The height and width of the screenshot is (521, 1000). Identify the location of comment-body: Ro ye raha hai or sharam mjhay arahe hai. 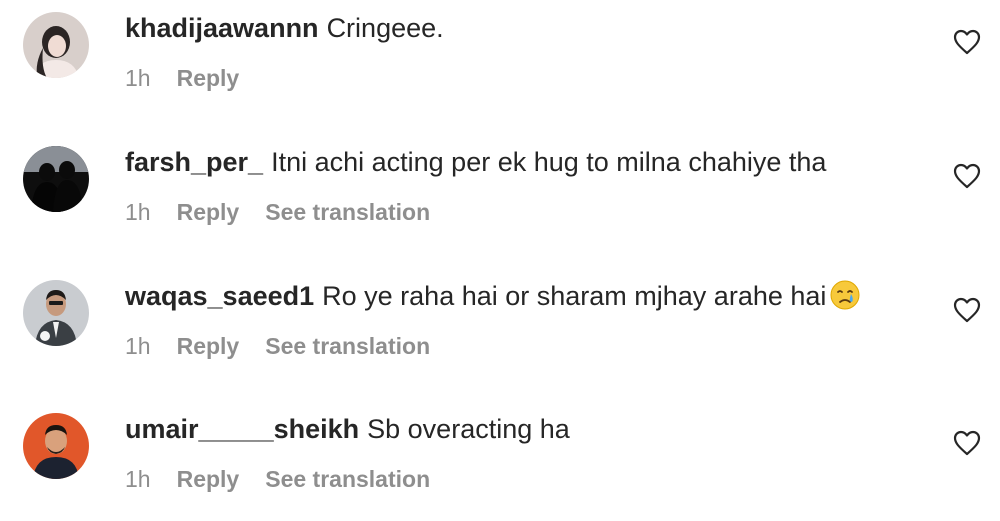
(574, 296).